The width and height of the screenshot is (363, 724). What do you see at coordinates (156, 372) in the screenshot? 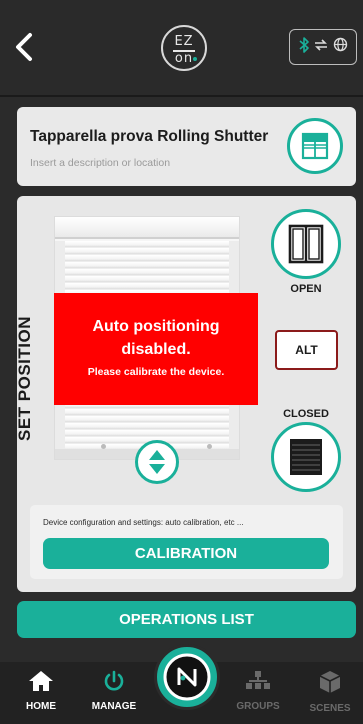
I see `alert-subtitle: Please calibrate the device.` at bounding box center [156, 372].